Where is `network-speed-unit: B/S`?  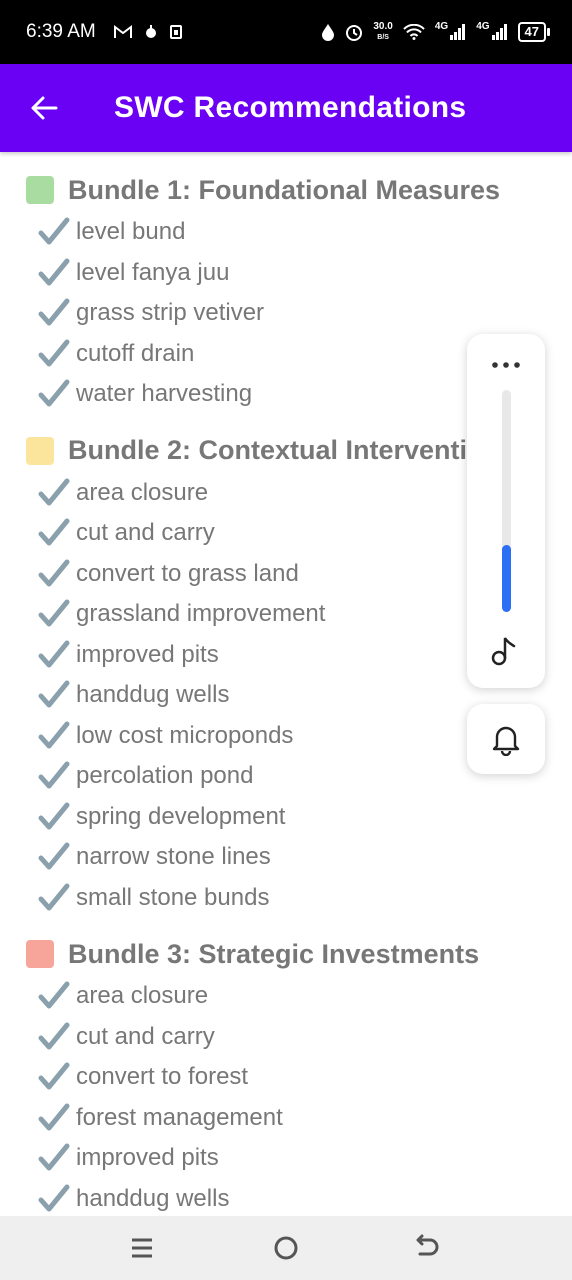 network-speed-unit: B/S is located at coordinates (383, 37).